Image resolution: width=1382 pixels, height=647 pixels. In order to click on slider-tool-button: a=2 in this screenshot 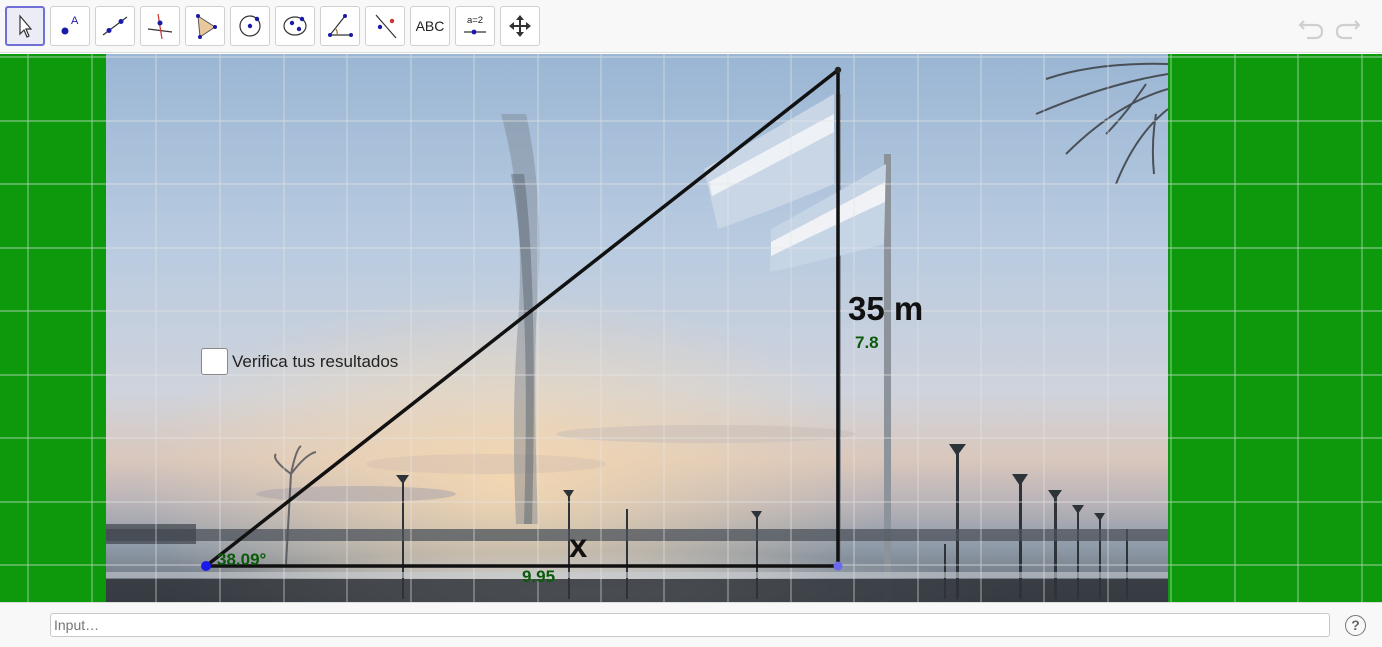, I will do `click(475, 26)`.